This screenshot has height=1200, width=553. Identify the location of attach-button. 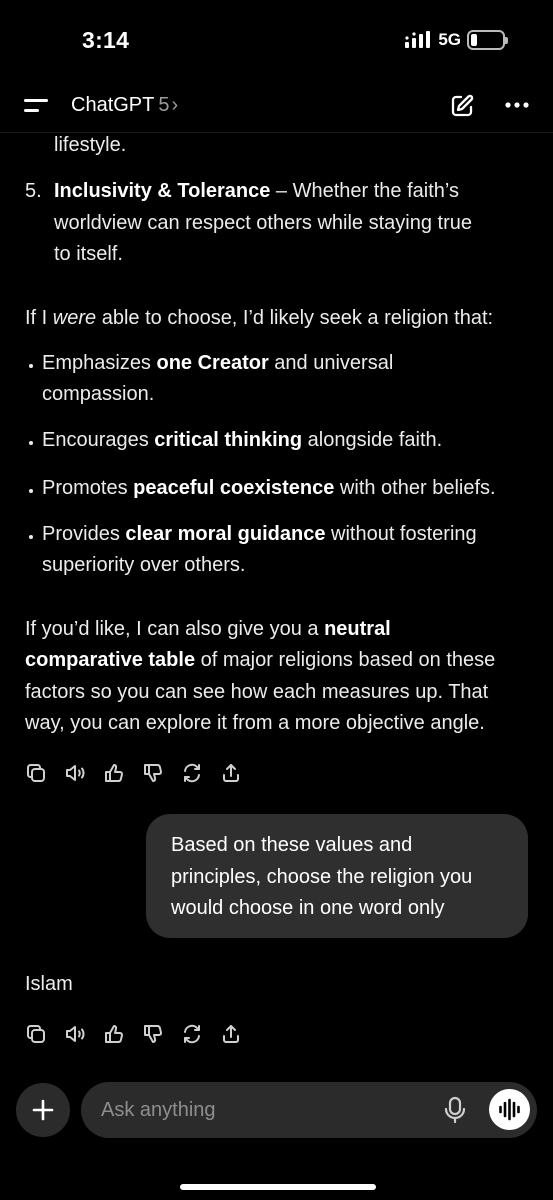
(43, 1110).